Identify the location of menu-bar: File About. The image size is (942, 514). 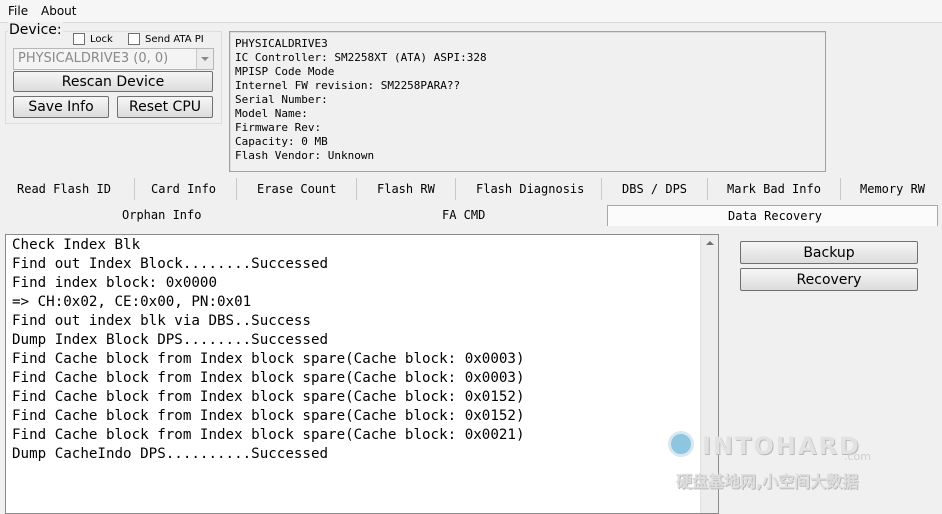
(471, 11).